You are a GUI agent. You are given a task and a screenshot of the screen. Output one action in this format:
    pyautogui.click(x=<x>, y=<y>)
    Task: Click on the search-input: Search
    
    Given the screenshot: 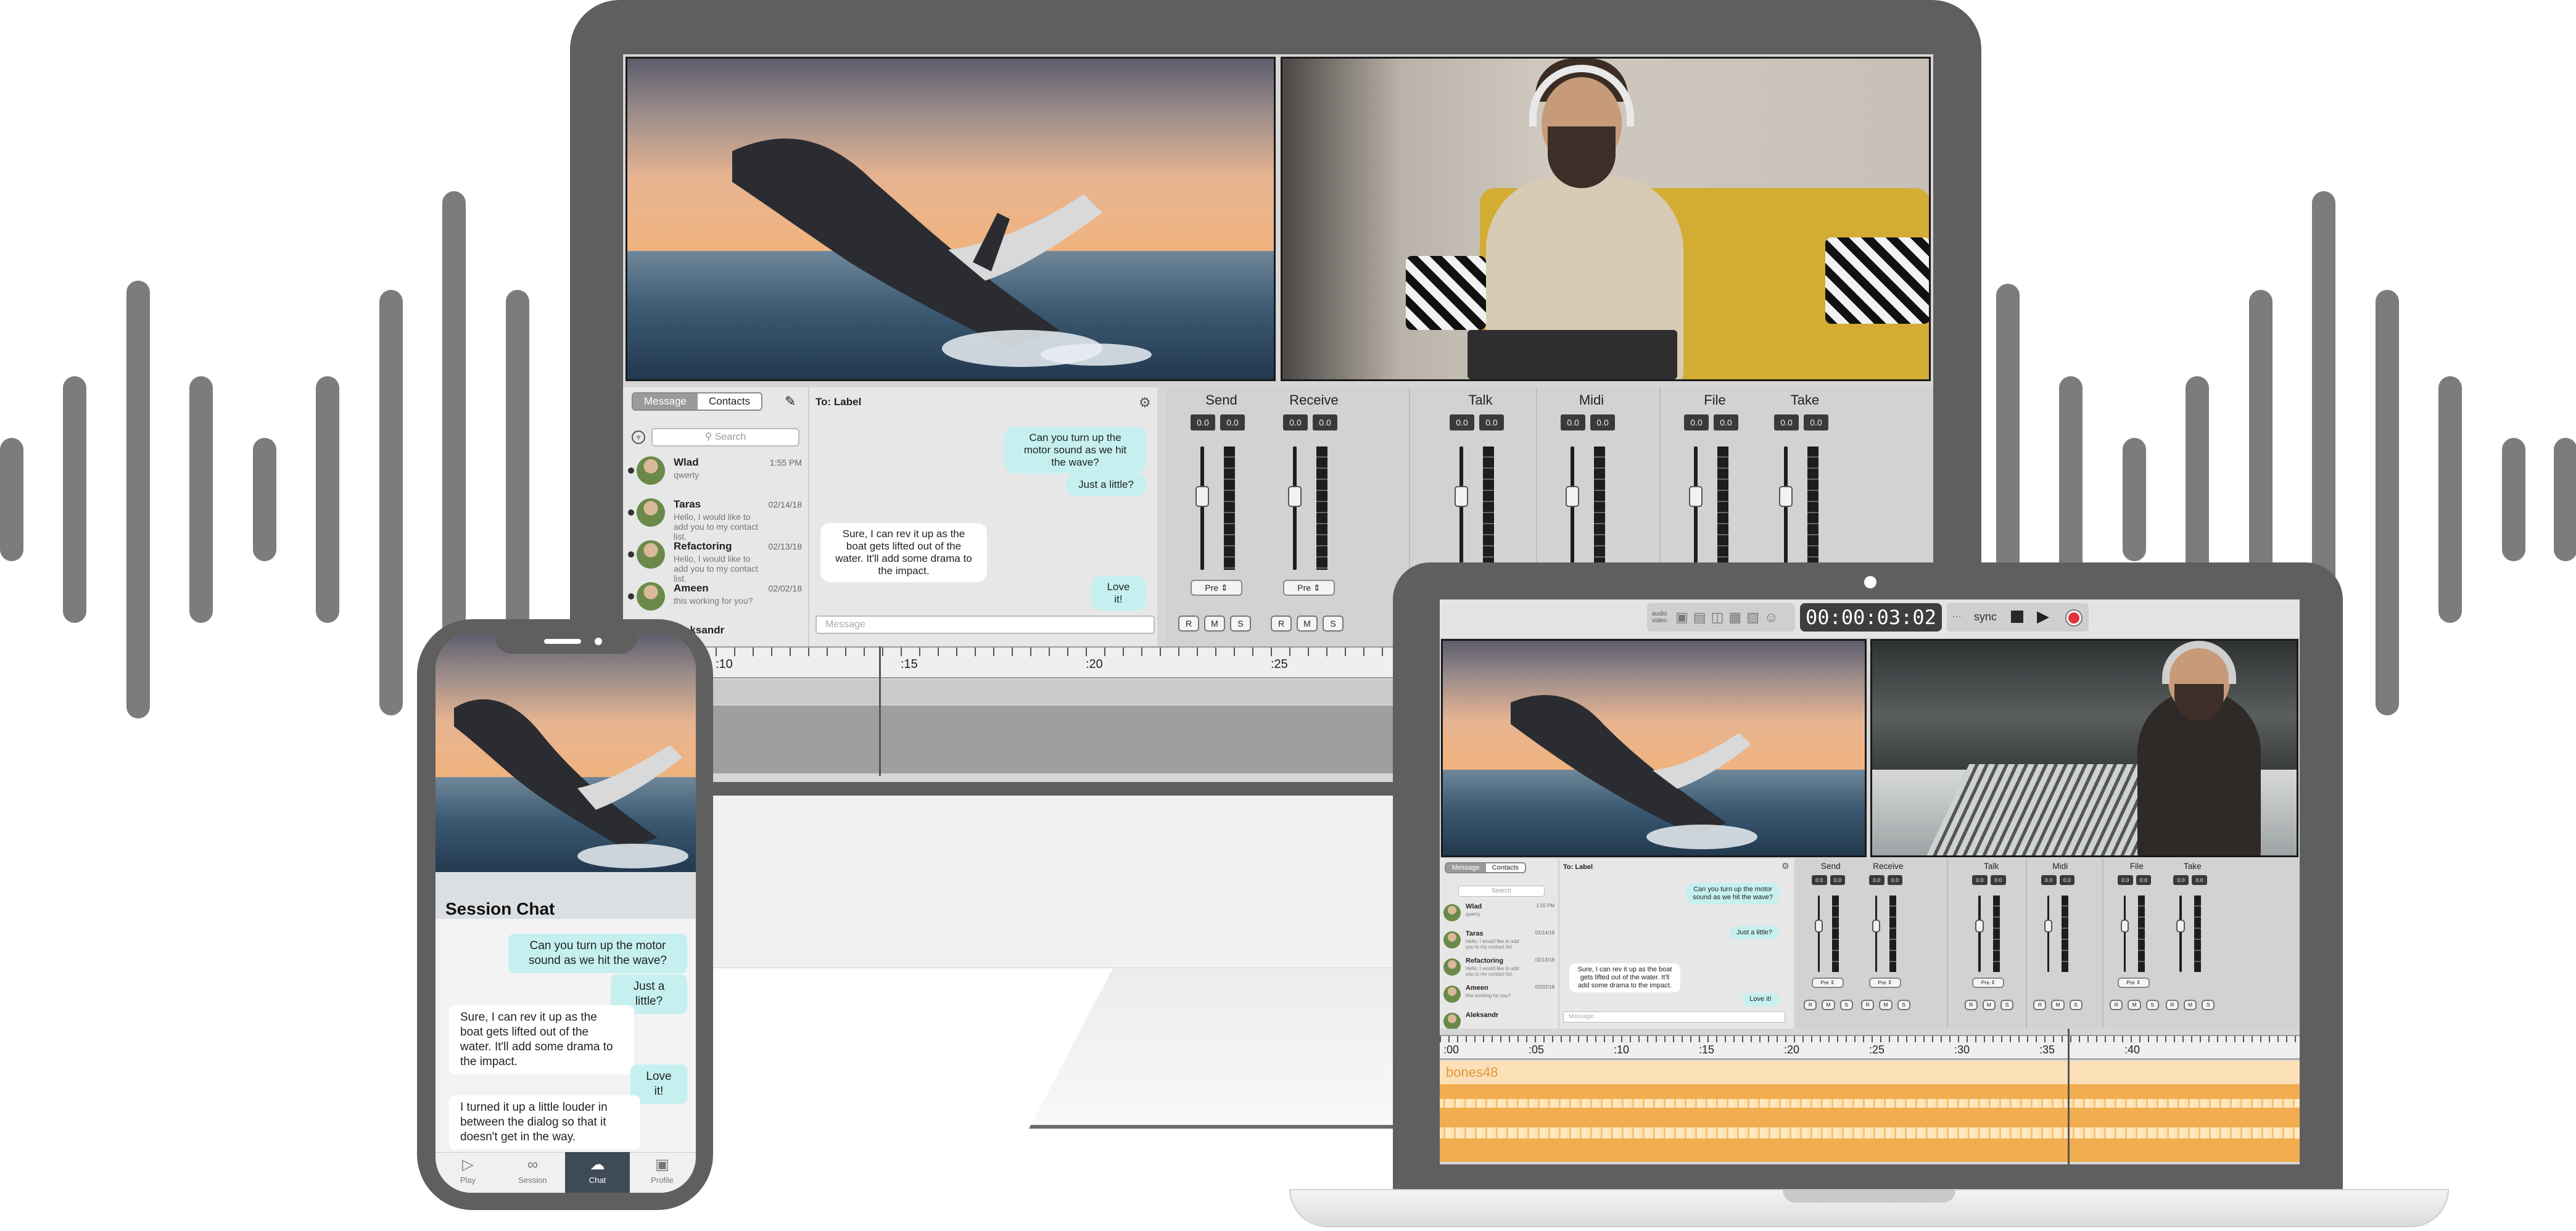 What is the action you would take?
    pyautogui.click(x=1501, y=891)
    